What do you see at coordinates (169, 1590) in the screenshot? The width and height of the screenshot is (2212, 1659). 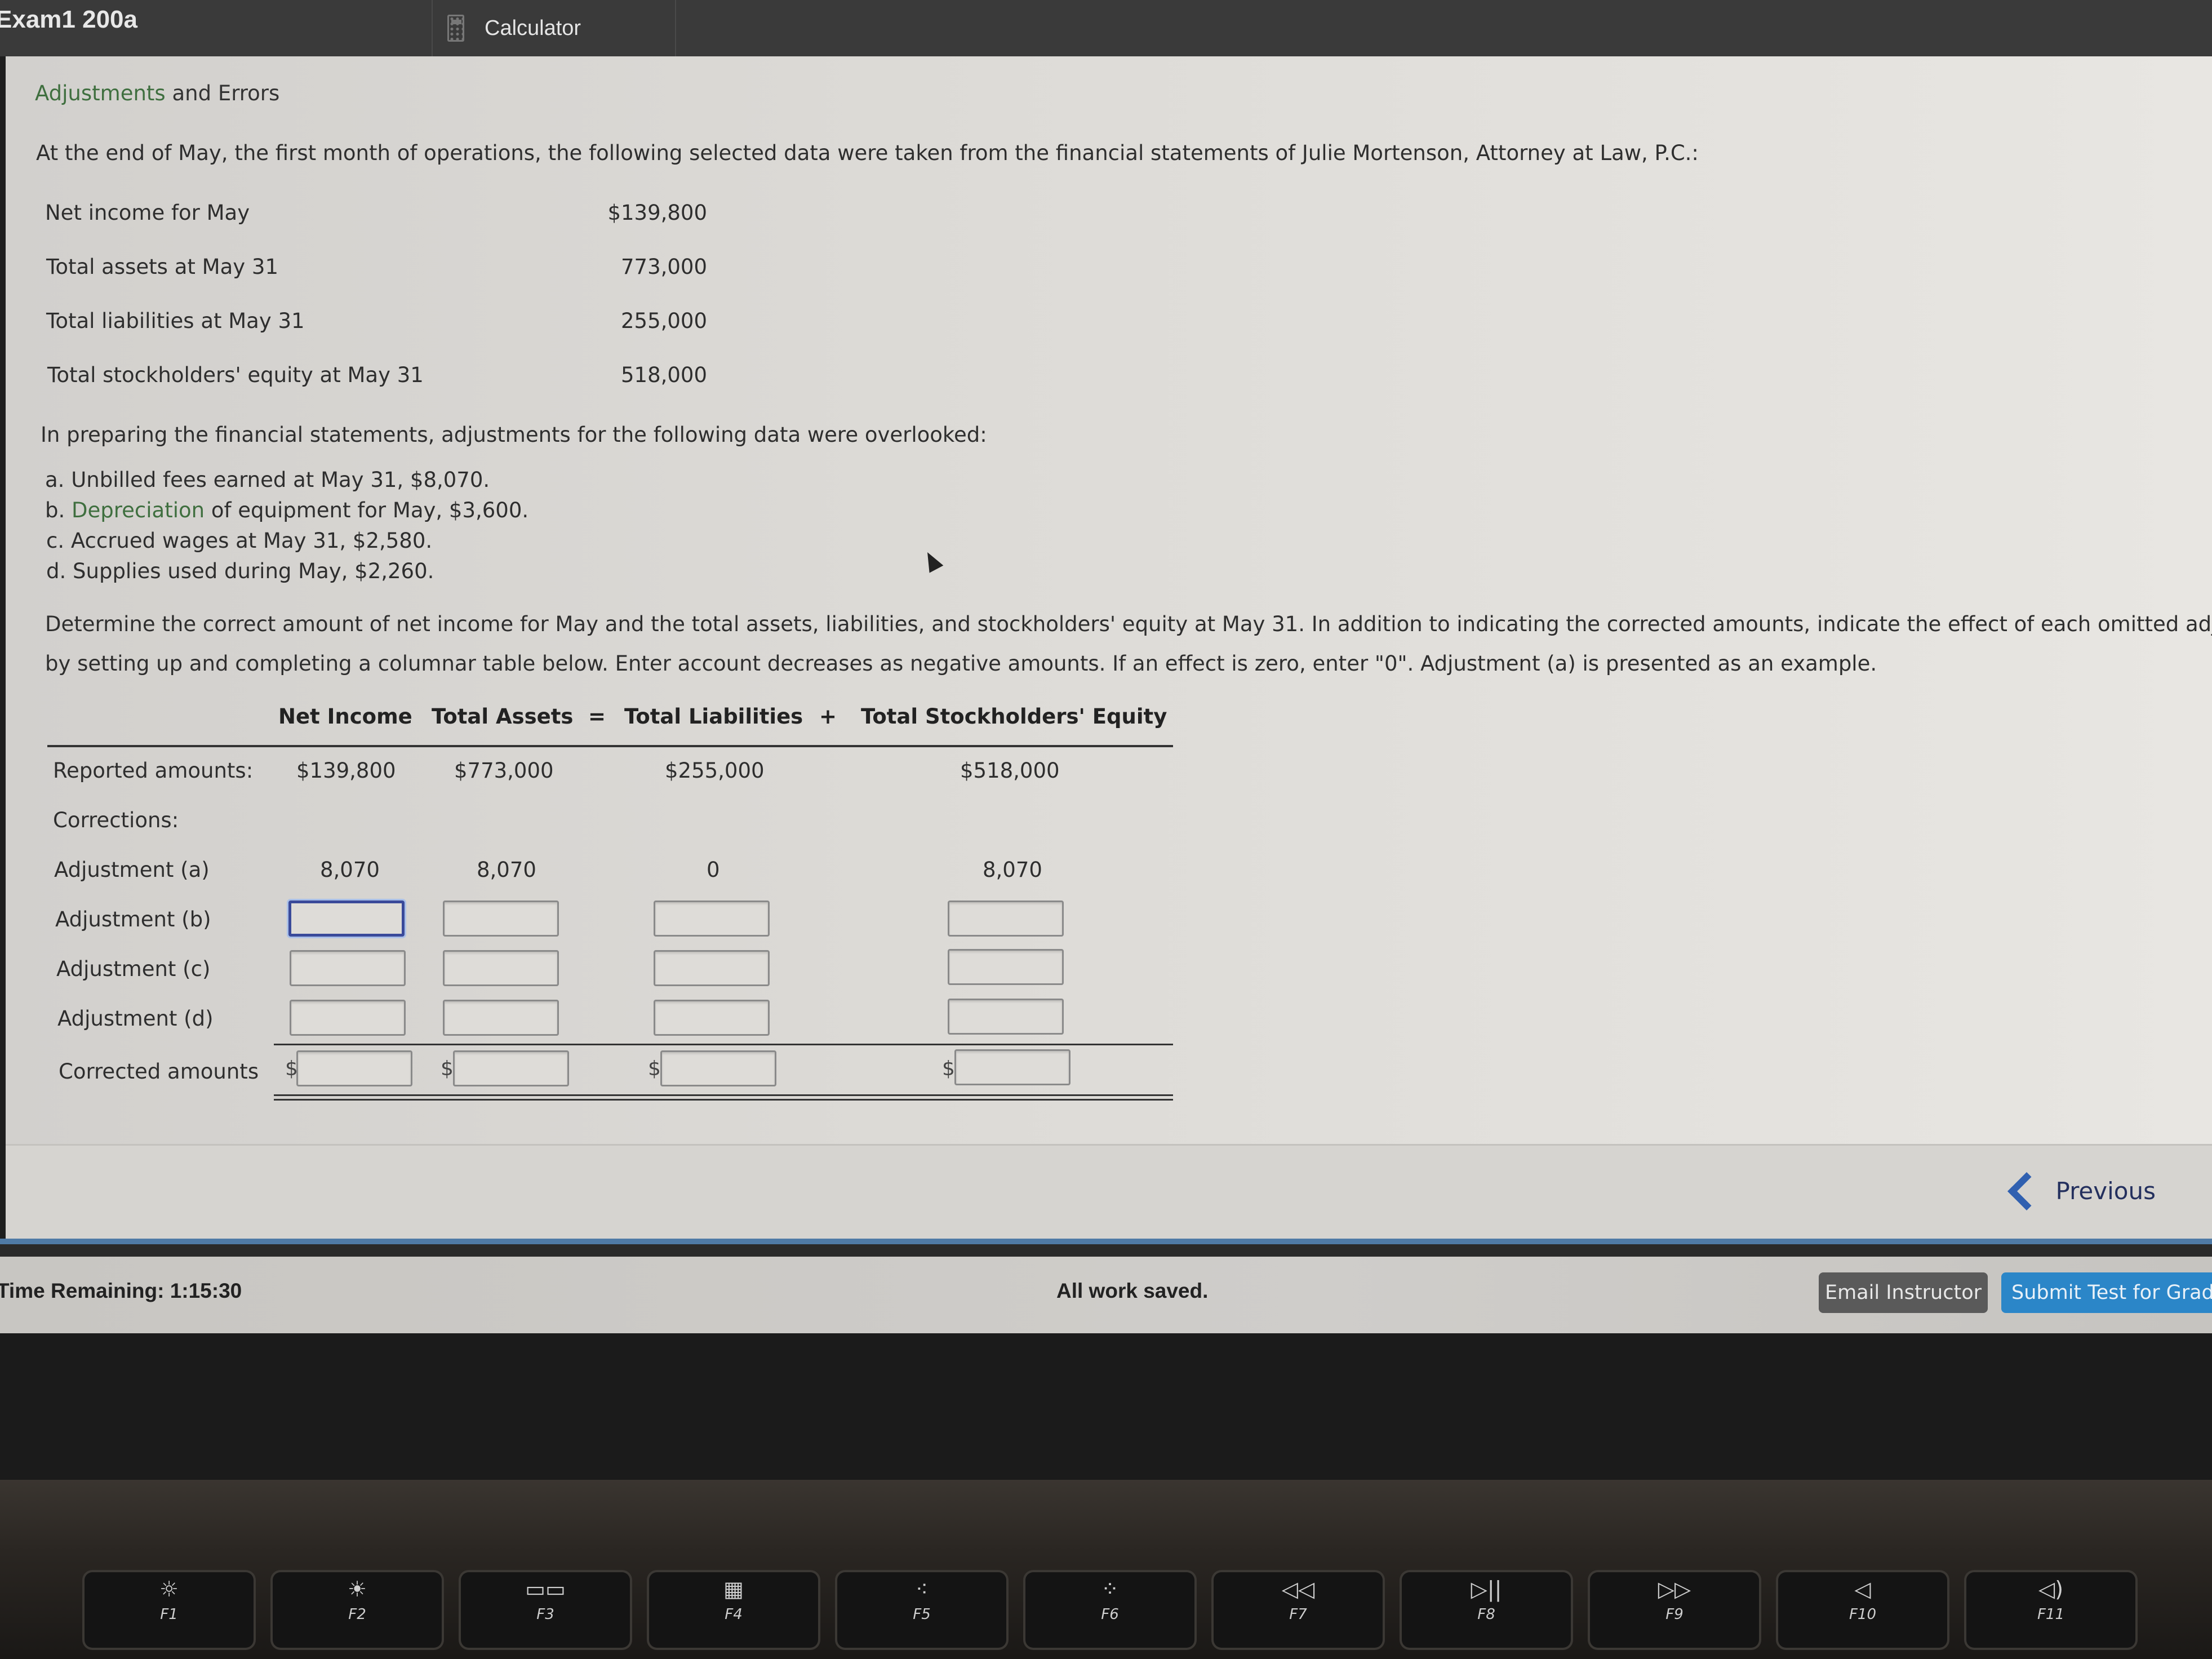 I see `brightness-down-icon: ☼` at bounding box center [169, 1590].